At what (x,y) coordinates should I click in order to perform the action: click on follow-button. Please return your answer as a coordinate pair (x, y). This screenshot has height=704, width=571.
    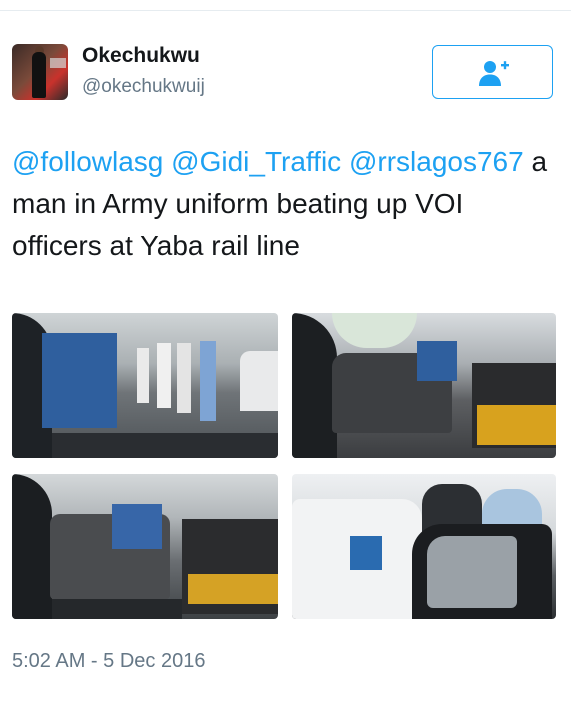
    Looking at the image, I should click on (492, 72).